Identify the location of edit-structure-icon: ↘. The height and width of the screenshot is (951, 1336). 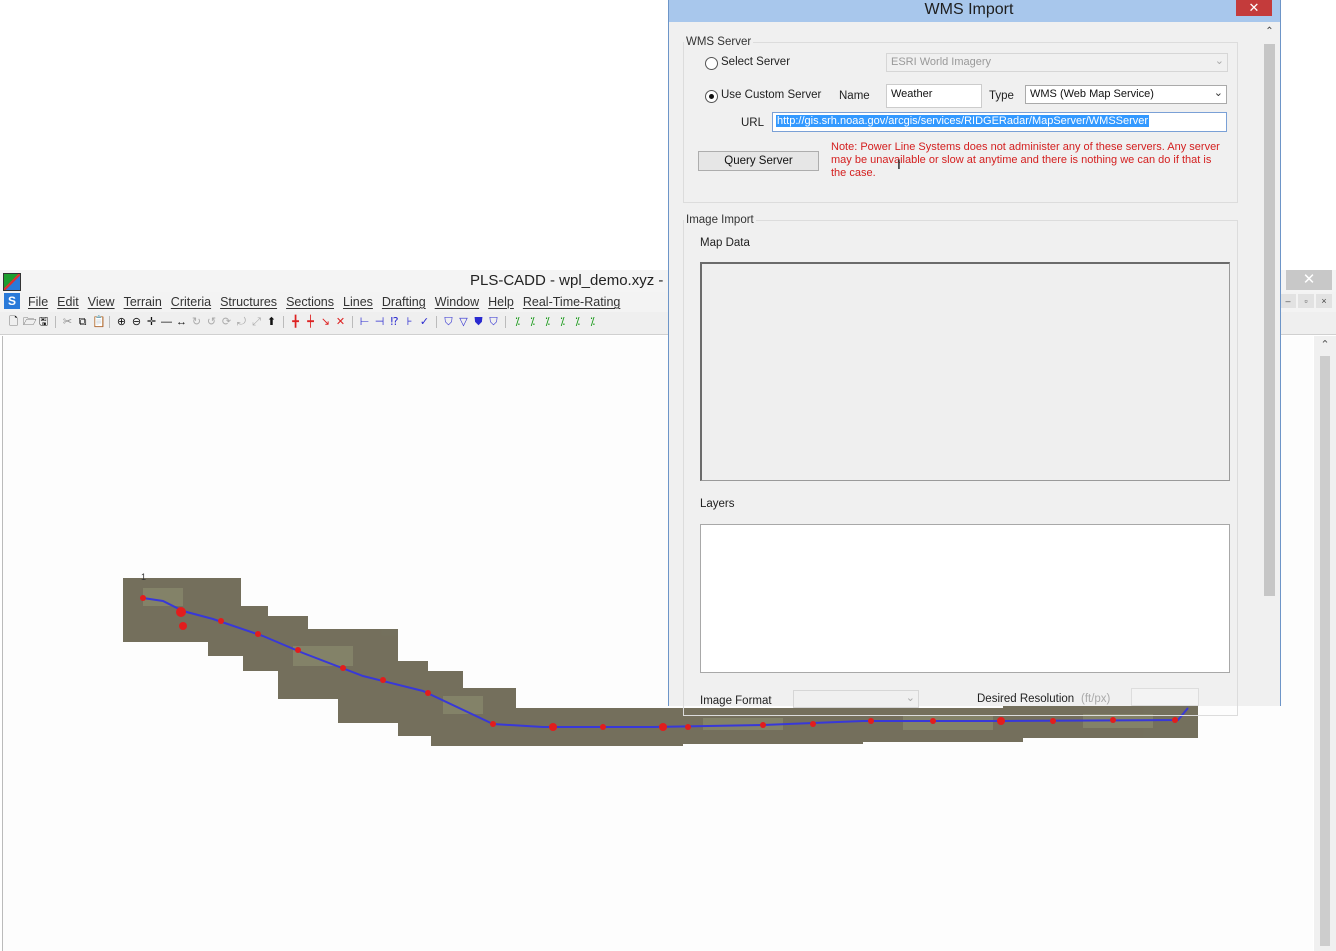
(325, 322).